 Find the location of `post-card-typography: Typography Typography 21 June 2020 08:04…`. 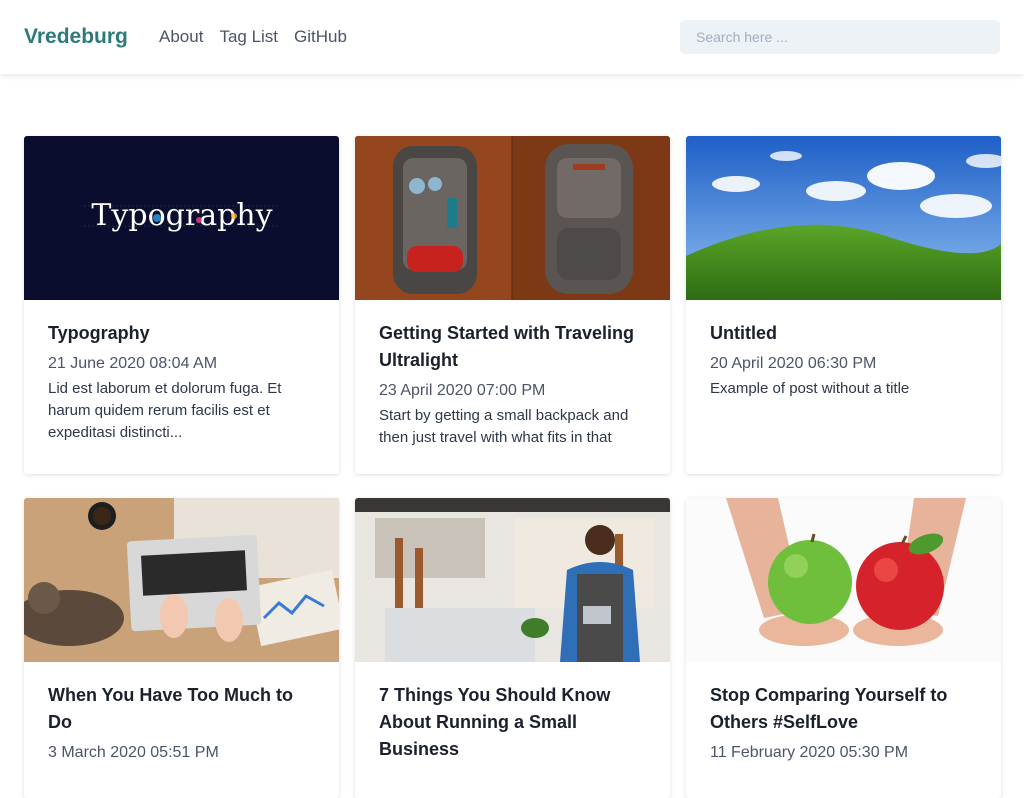

post-card-typography: Typography Typography 21 June 2020 08:04… is located at coordinates (181, 305).